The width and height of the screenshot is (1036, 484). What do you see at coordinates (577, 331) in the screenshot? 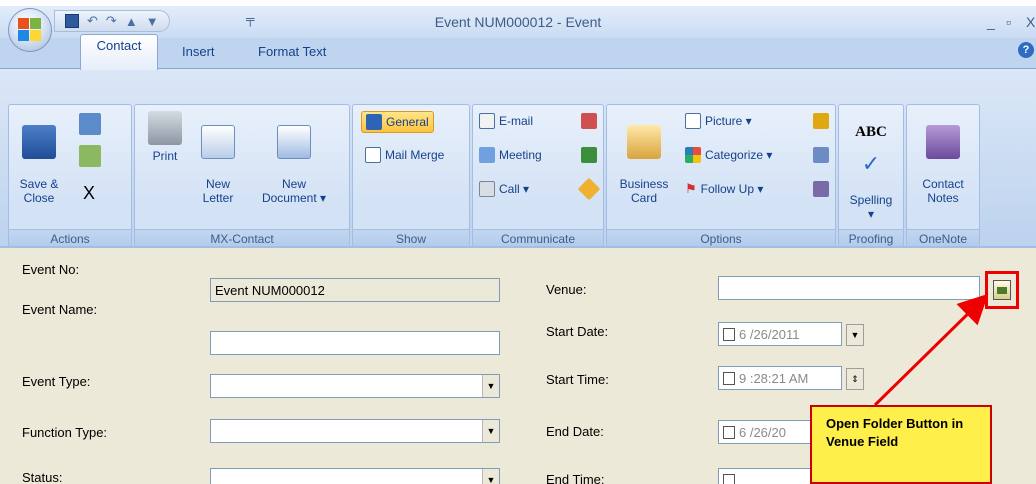
I see `start-date-label: Start Date:` at bounding box center [577, 331].